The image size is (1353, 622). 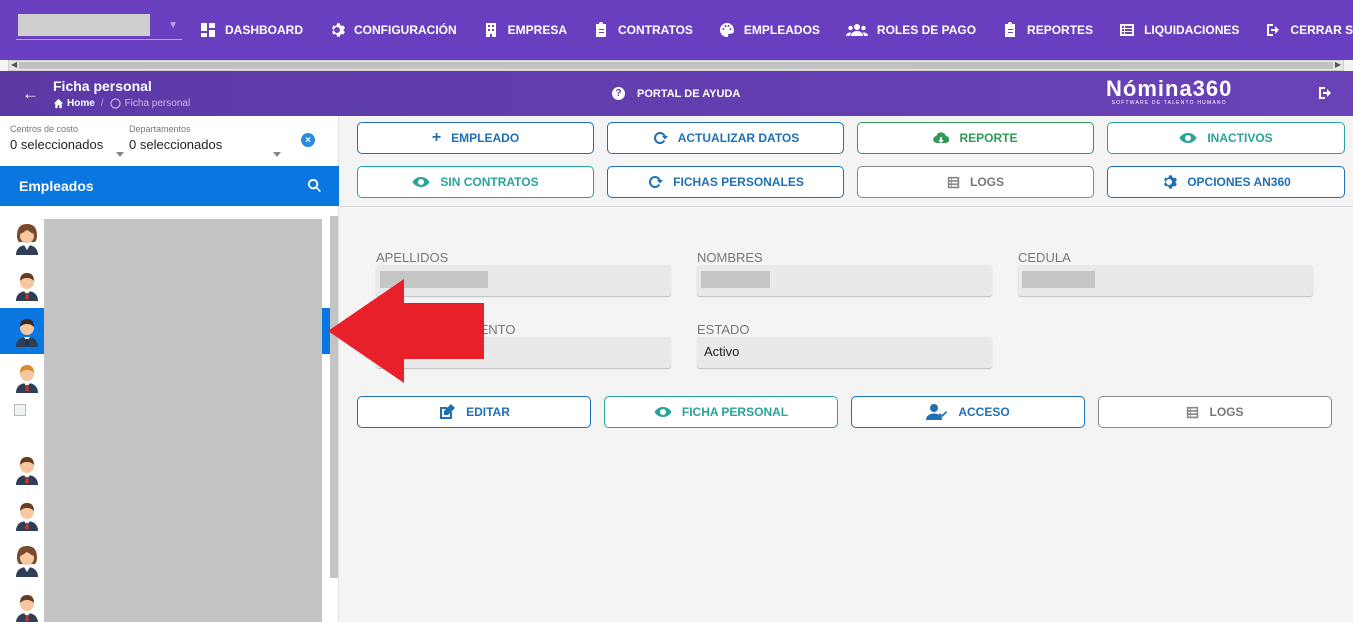 What do you see at coordinates (1240, 138) in the screenshot?
I see `inactive-label: INACTIVOS` at bounding box center [1240, 138].